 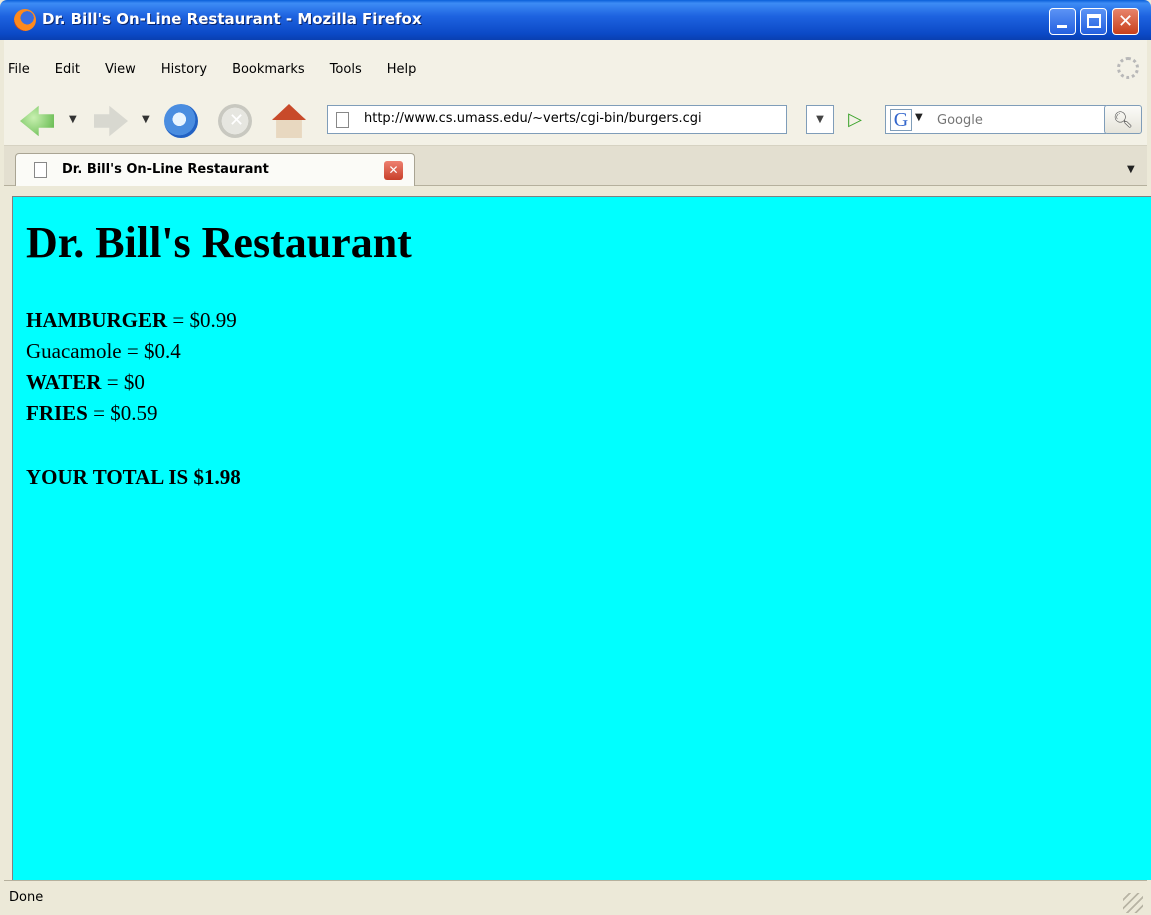 What do you see at coordinates (181, 121) in the screenshot?
I see `reload-icon` at bounding box center [181, 121].